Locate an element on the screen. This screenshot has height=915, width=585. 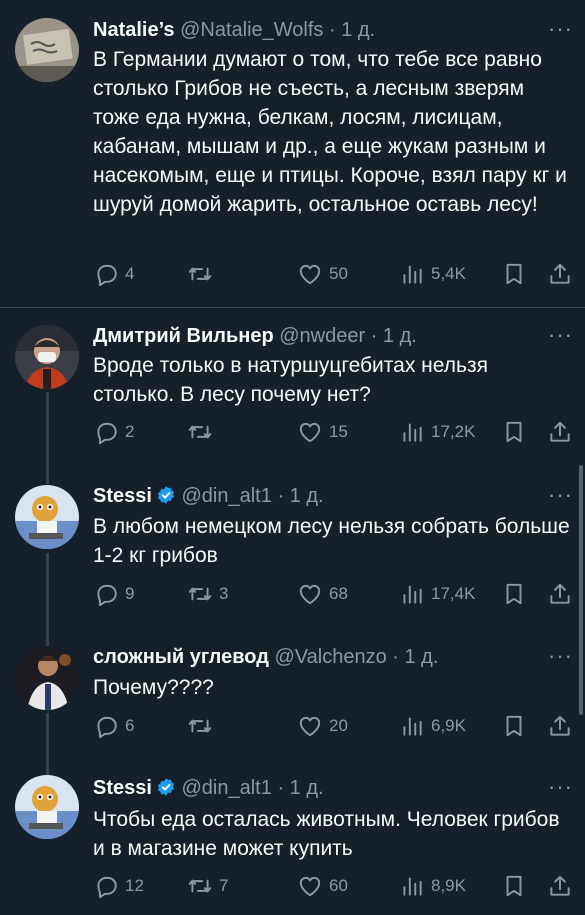
retweet-button: 7 is located at coordinates (207, 886).